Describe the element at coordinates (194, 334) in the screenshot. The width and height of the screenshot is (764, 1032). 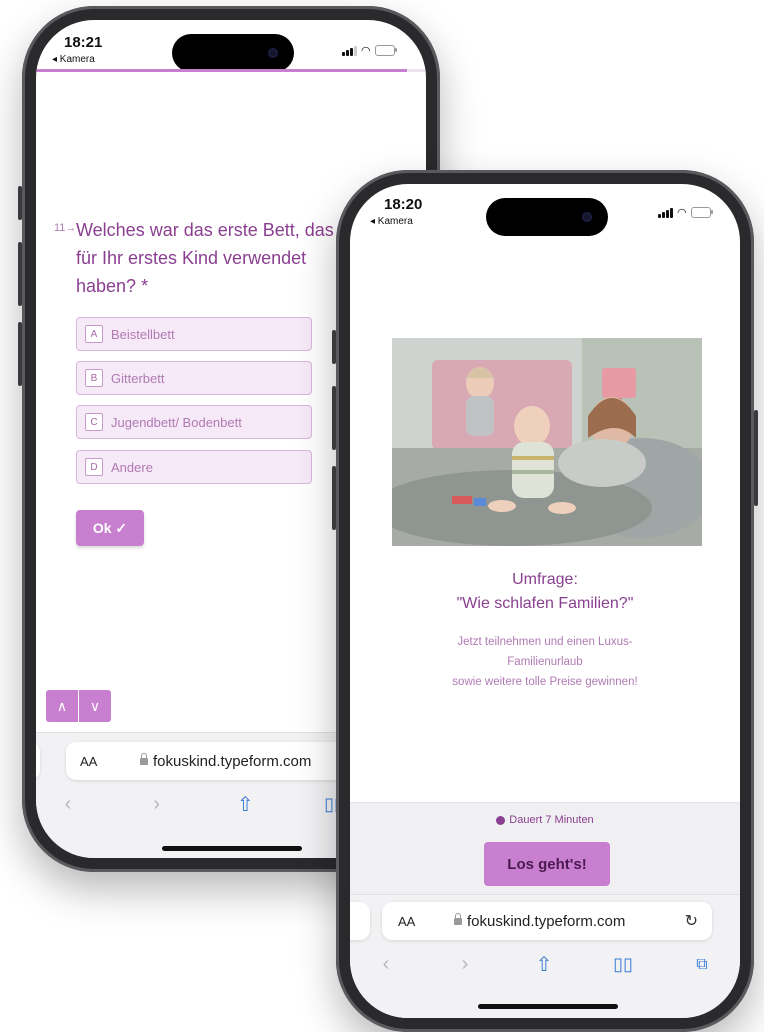
I see `choice-a: A Beistellbett` at that location.